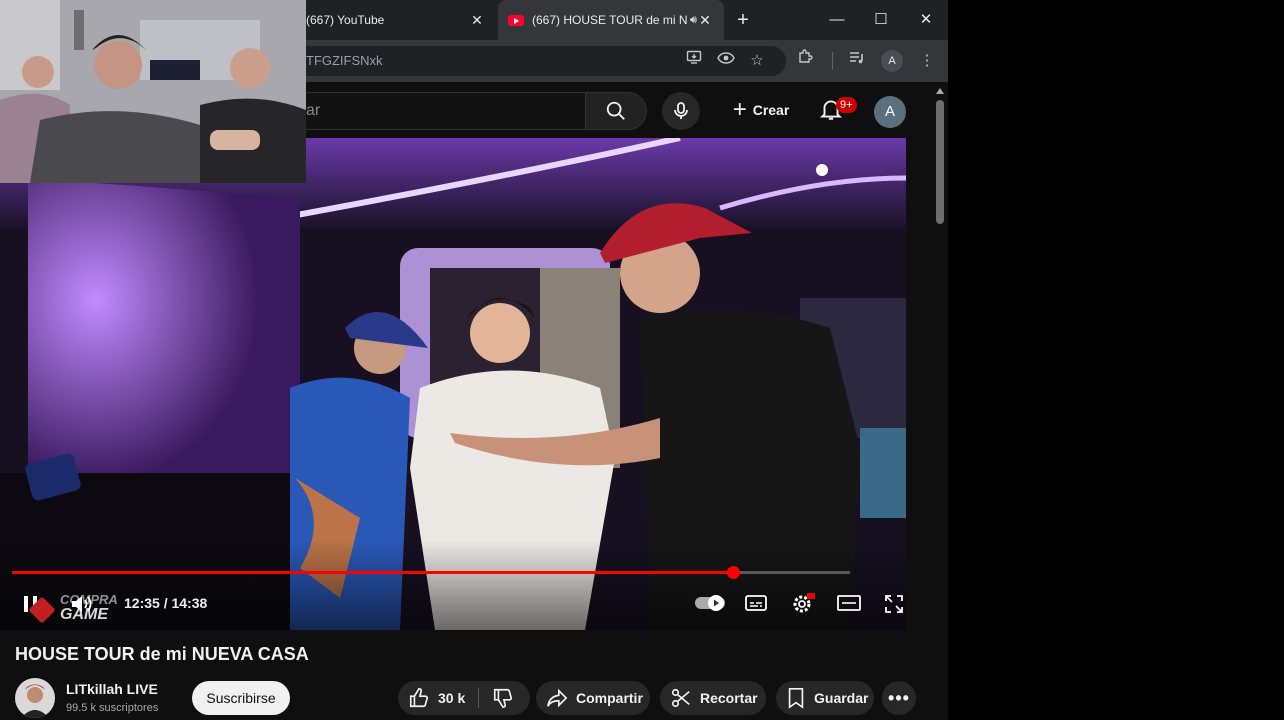 This screenshot has height=720, width=1284. Describe the element at coordinates (805, 61) in the screenshot. I see `extensions-icon` at that location.